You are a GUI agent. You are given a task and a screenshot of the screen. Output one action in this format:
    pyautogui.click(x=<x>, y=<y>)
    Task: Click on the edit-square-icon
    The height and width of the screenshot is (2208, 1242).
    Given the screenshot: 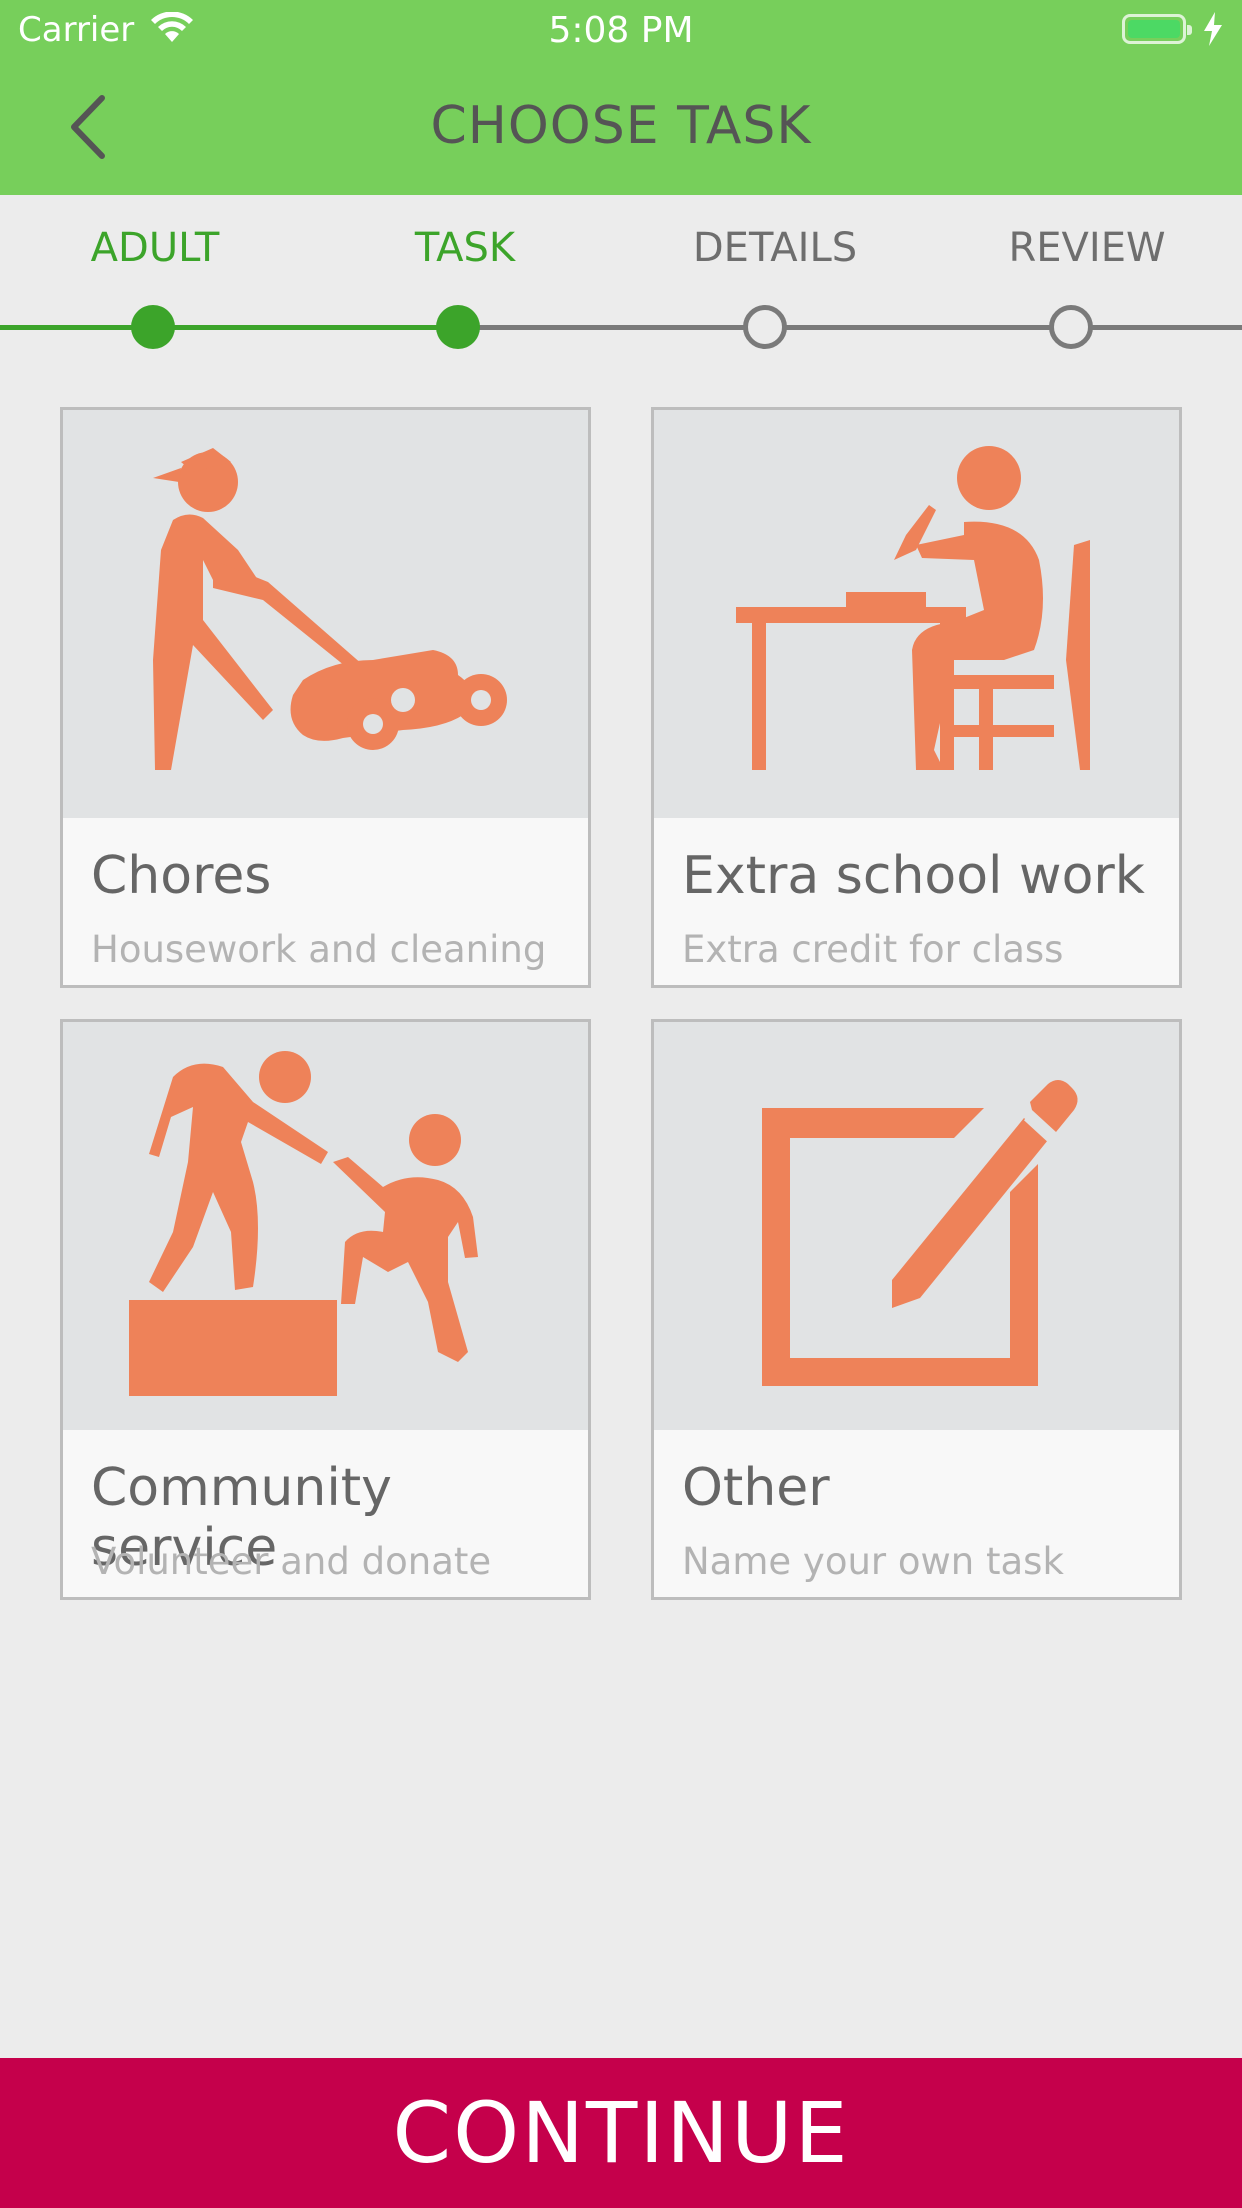 What is the action you would take?
    pyautogui.click(x=920, y=1233)
    